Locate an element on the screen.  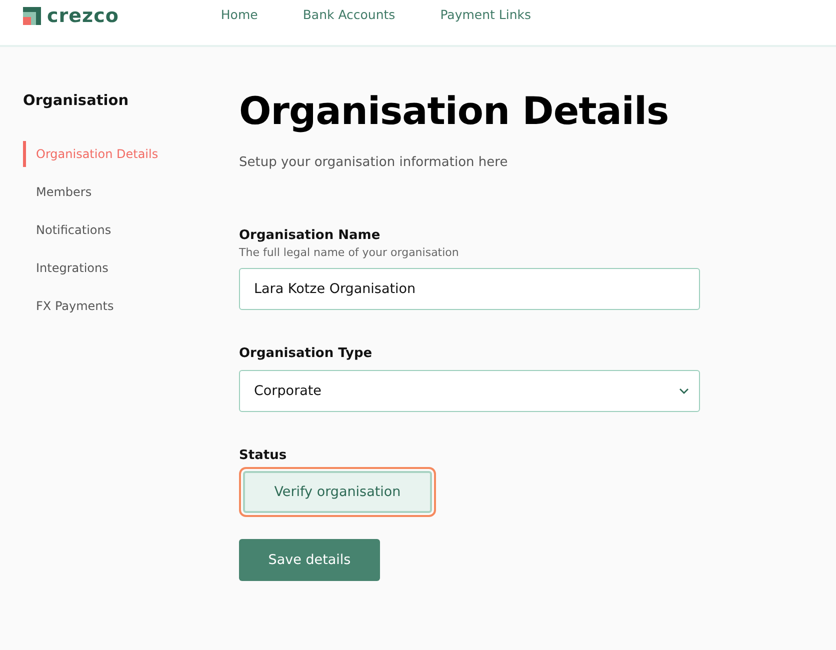
page-title: Organisation Details is located at coordinates (454, 111).